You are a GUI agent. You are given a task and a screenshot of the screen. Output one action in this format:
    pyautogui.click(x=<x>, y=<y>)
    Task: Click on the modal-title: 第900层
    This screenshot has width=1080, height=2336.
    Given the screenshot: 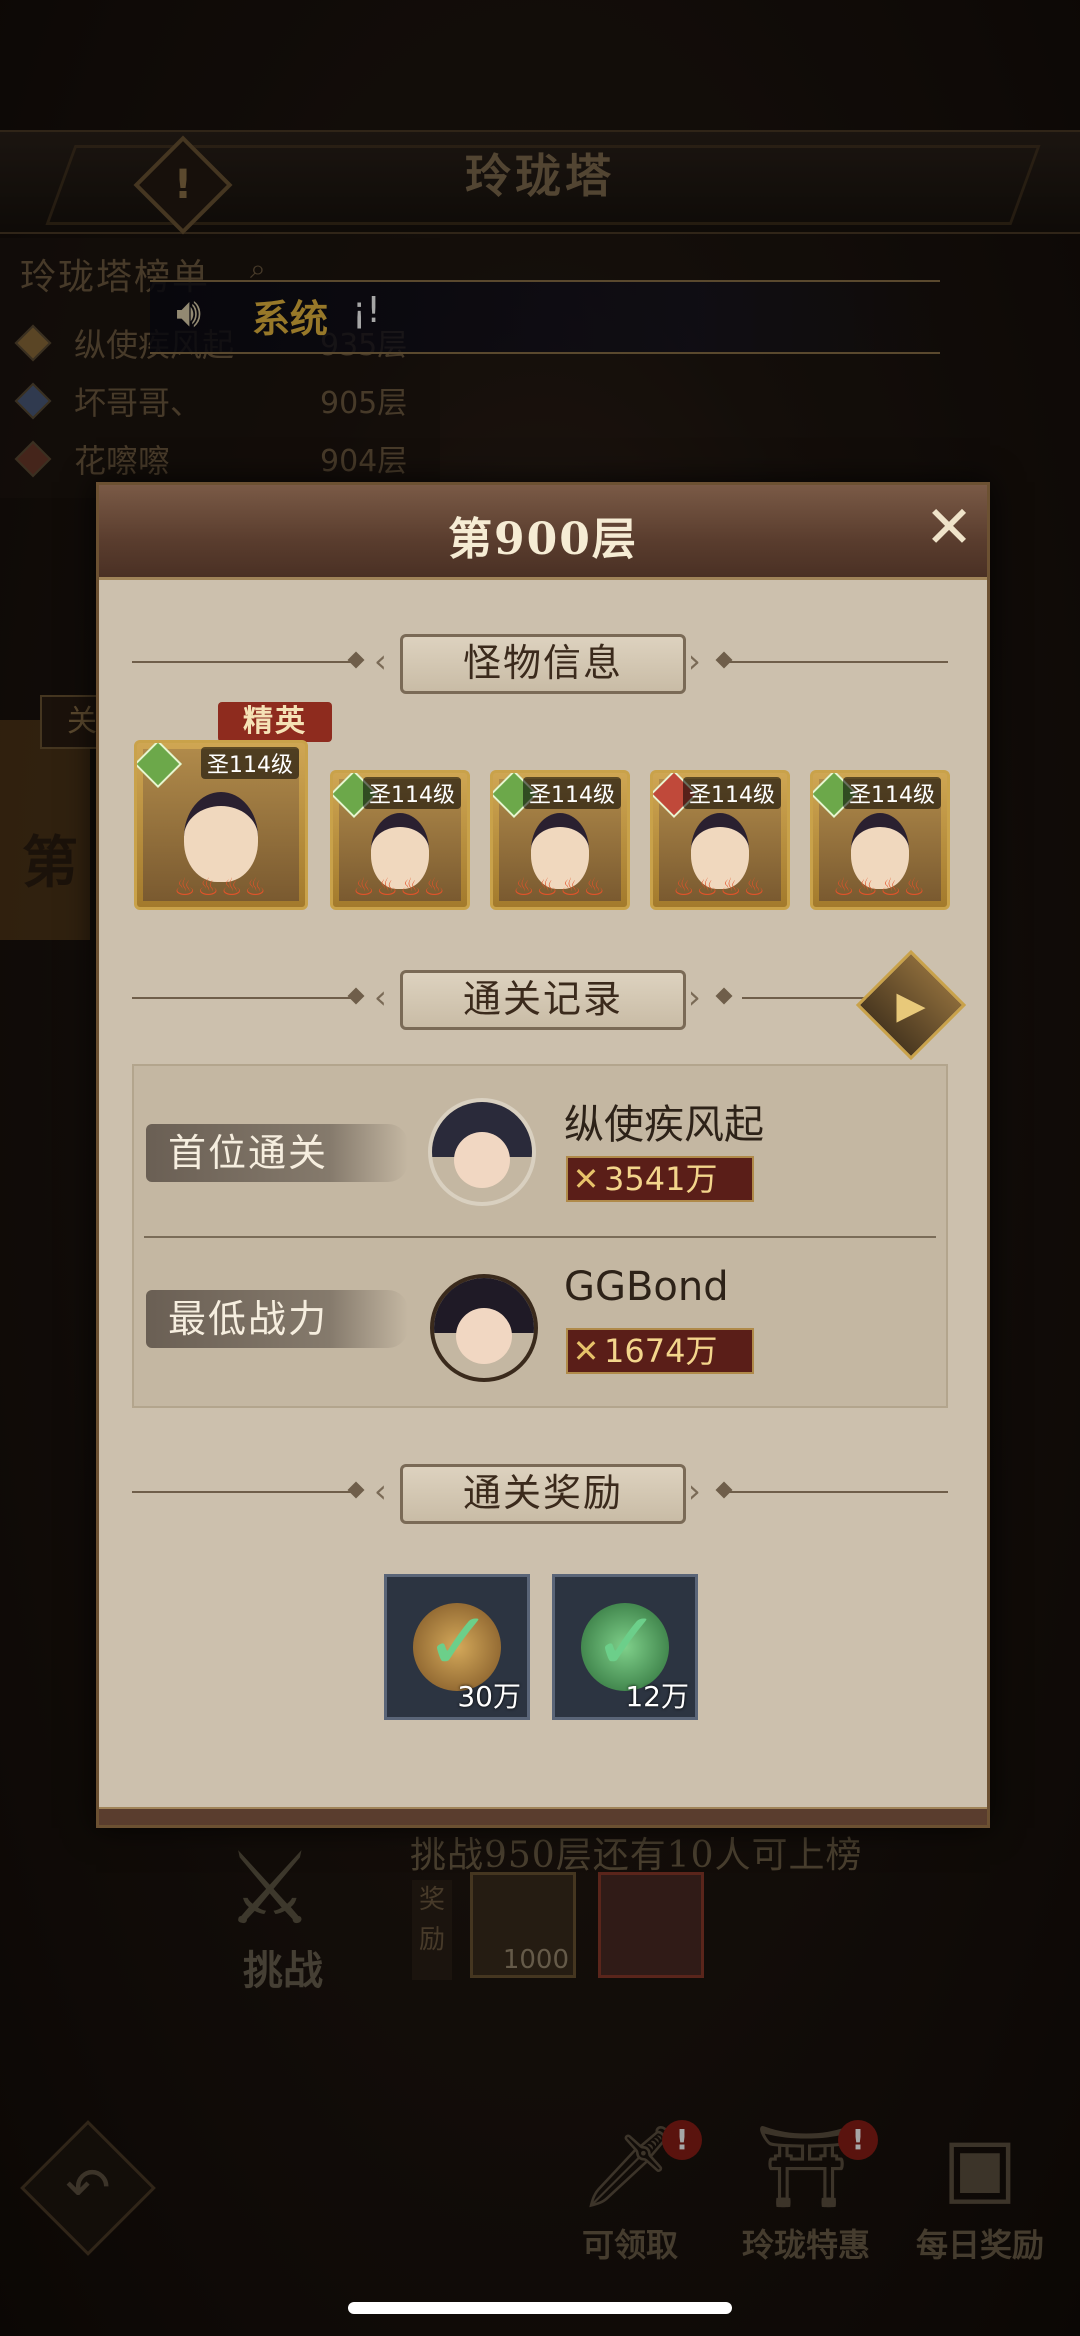 What is the action you would take?
    pyautogui.click(x=543, y=539)
    